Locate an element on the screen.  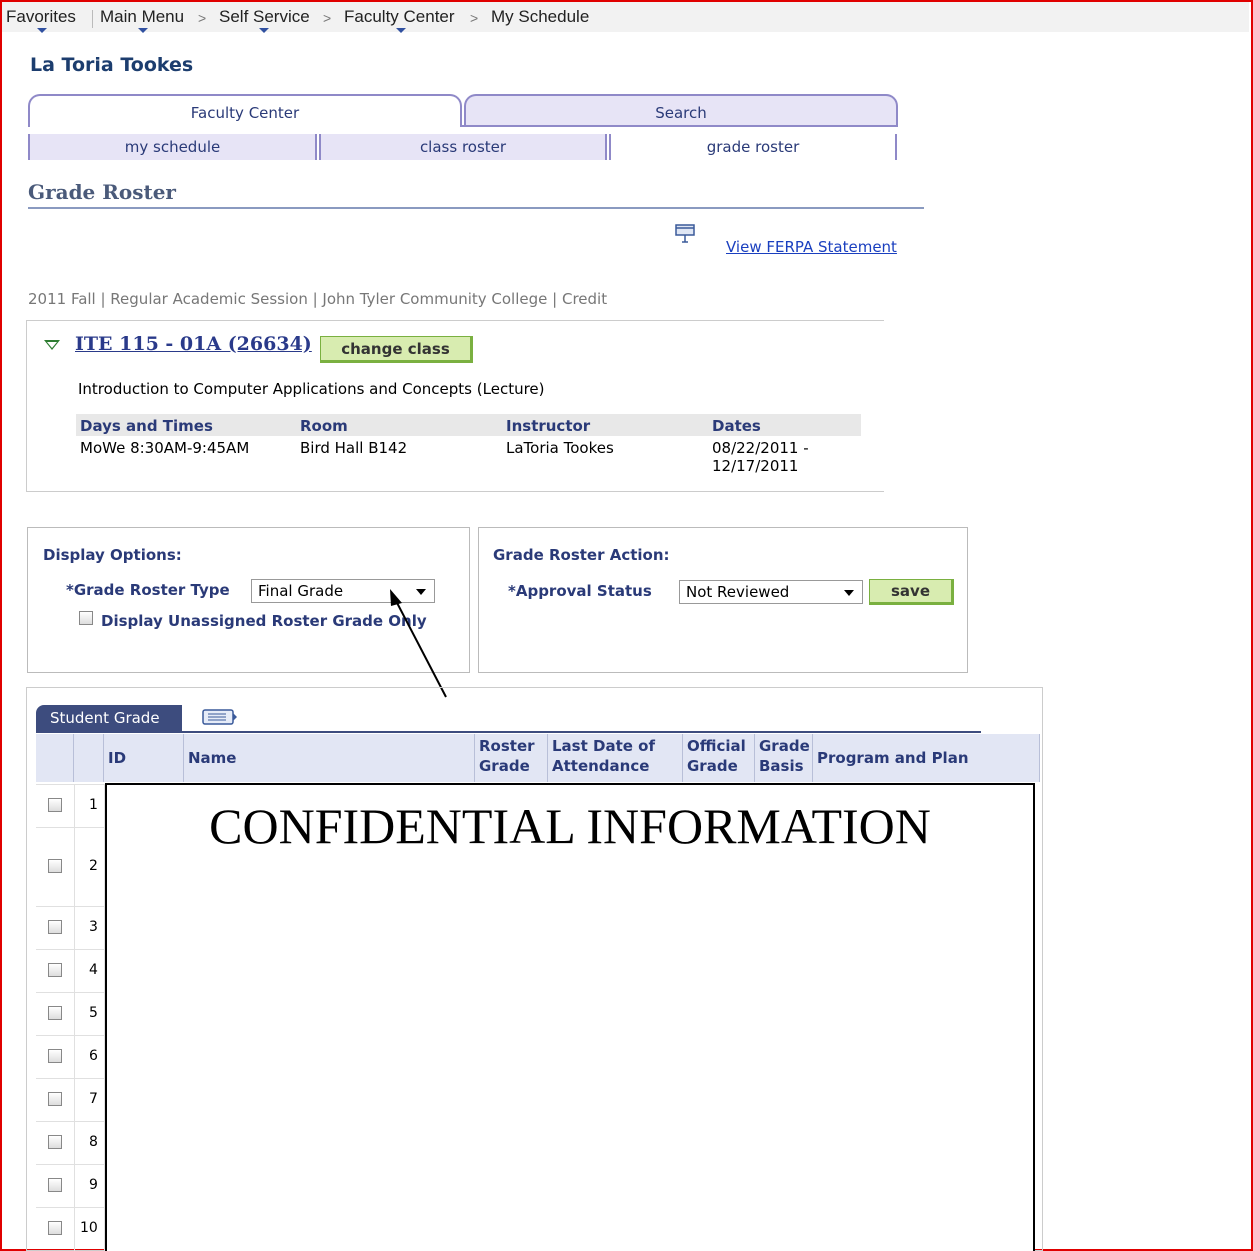
header-last-date-line1: Last Date of is located at coordinates (603, 746).